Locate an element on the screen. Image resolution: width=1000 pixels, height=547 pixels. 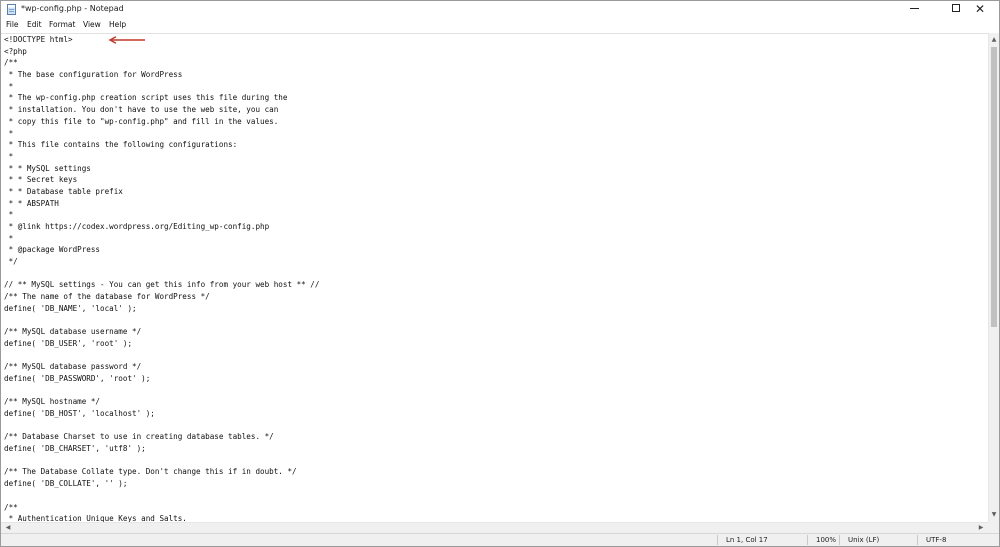
menu-bar: File Edit Format View Help is located at coordinates (500, 25).